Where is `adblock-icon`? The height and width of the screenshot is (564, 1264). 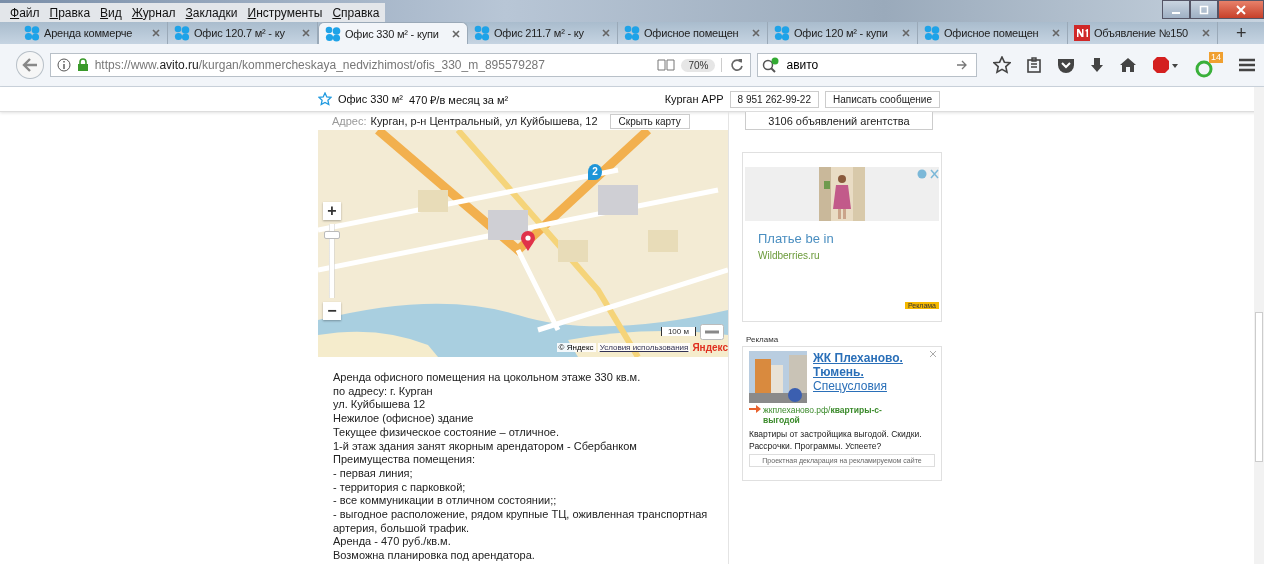 adblock-icon is located at coordinates (1166, 65).